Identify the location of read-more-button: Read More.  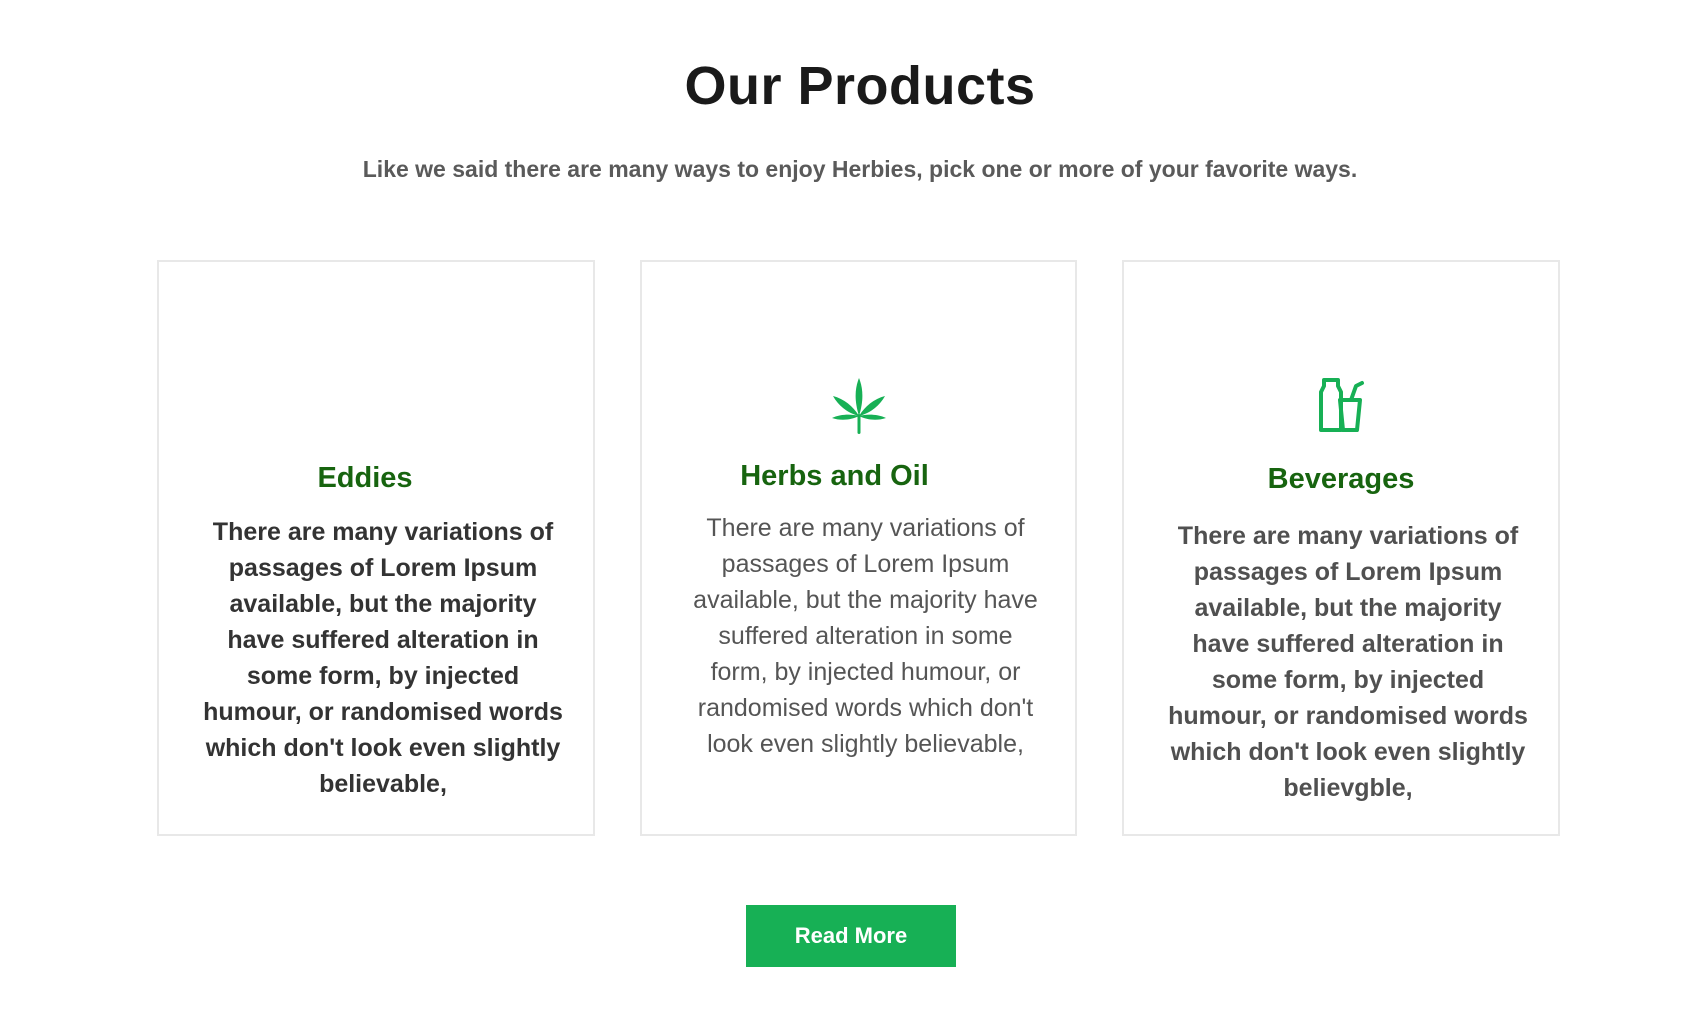
(851, 936).